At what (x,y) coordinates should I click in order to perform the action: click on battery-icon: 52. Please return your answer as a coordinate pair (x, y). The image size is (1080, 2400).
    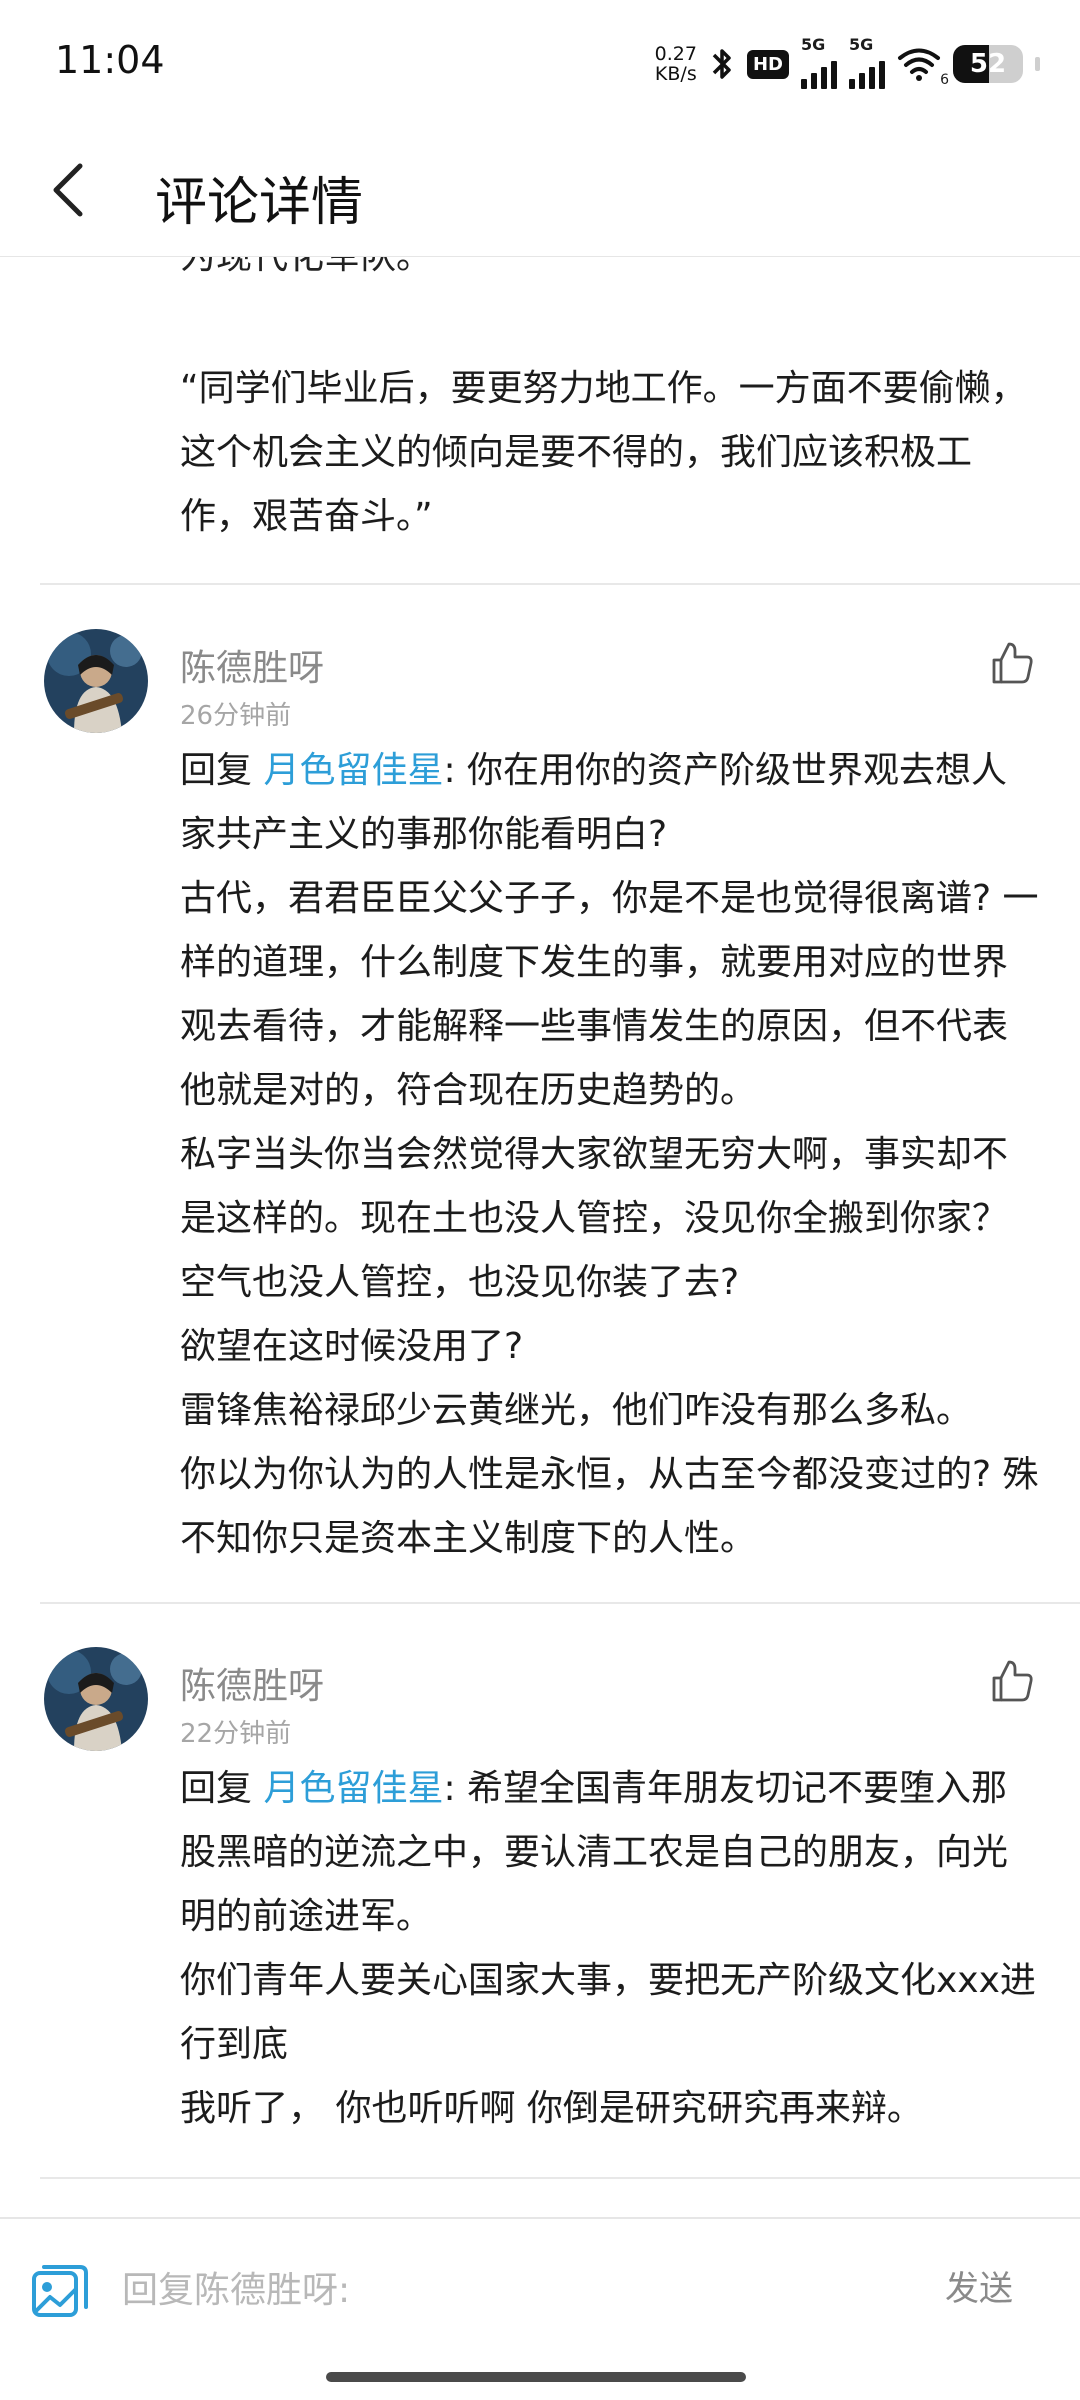
    Looking at the image, I should click on (988, 64).